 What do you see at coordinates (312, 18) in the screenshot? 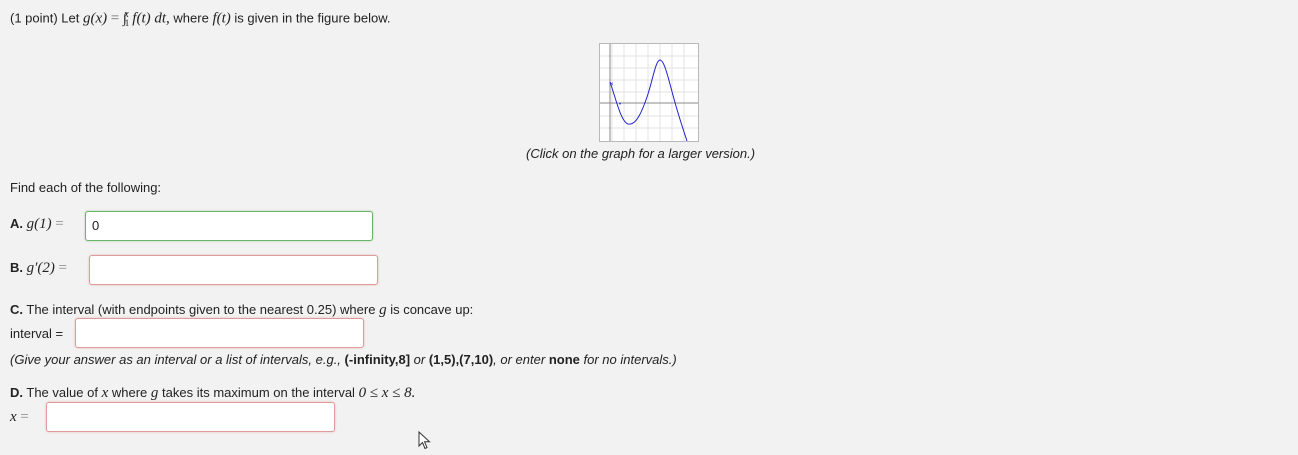
I see `given-text: is given in the figure below.` at bounding box center [312, 18].